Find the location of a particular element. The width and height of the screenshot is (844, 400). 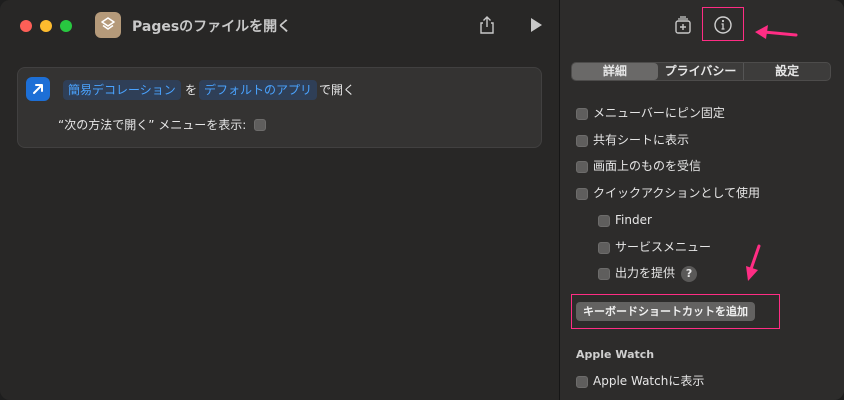

app-token: 簡易デコレーション is located at coordinates (122, 90).